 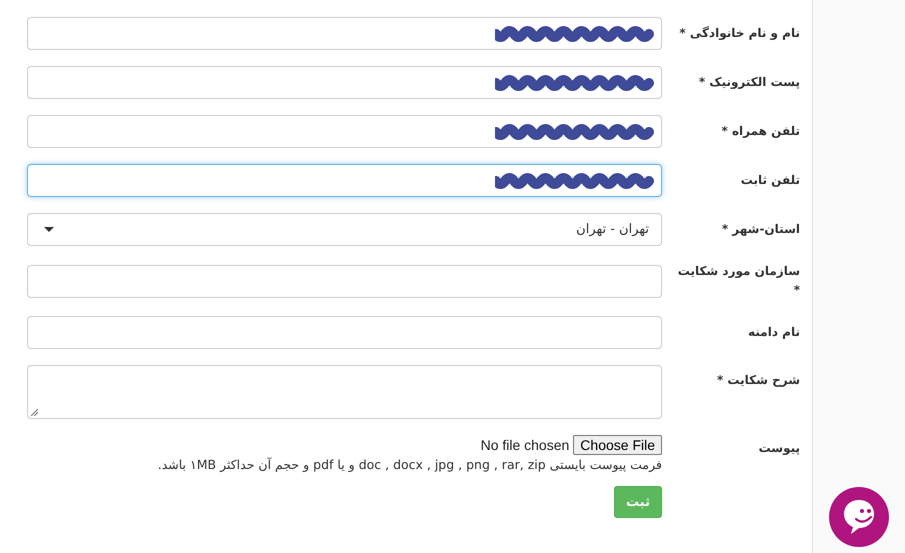 What do you see at coordinates (49, 229) in the screenshot?
I see `caret-icon` at bounding box center [49, 229].